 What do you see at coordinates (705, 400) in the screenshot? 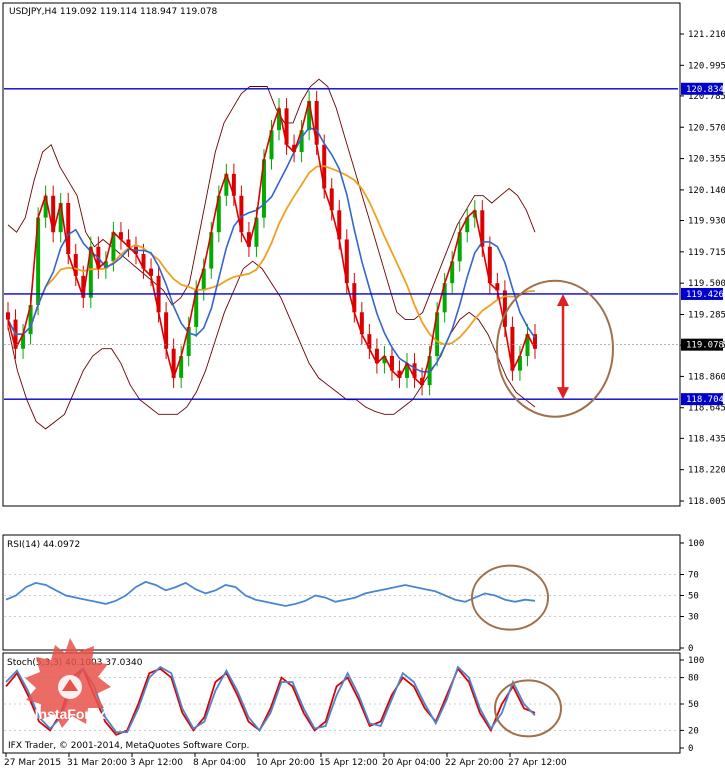
I see `price-label-text: 118.704` at bounding box center [705, 400].